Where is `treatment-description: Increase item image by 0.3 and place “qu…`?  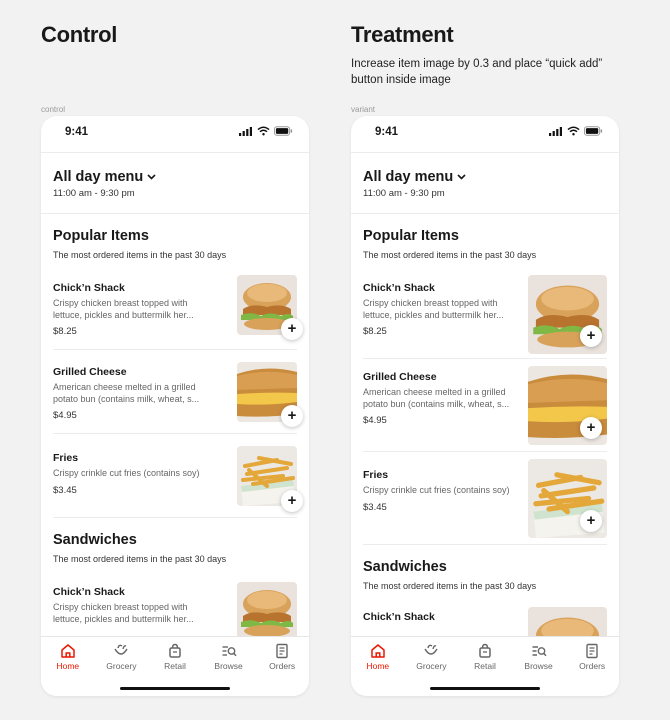
treatment-description: Increase item image by 0.3 and place “qu… is located at coordinates (477, 72).